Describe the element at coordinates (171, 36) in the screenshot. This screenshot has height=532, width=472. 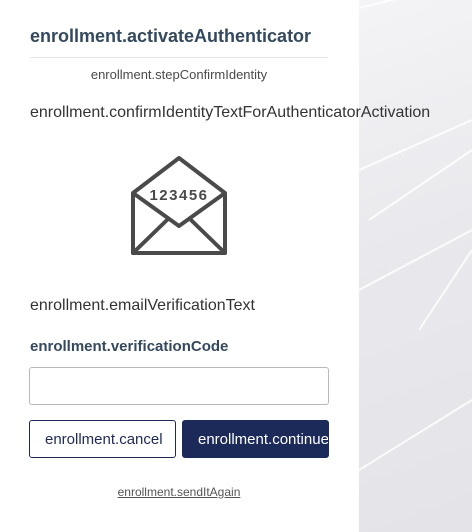
I see `page-title: enrollment.activateAuthenticator` at that location.